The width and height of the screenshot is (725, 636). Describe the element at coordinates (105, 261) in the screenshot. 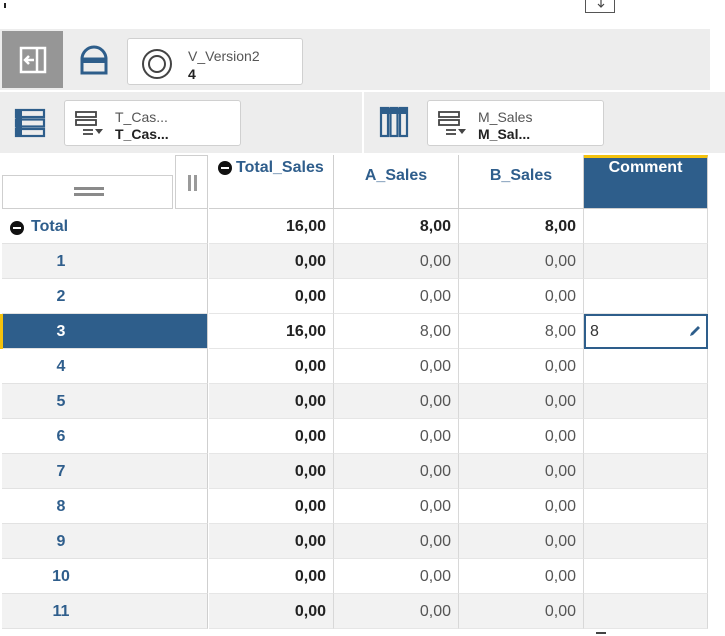

I see `row-header: 1` at that location.